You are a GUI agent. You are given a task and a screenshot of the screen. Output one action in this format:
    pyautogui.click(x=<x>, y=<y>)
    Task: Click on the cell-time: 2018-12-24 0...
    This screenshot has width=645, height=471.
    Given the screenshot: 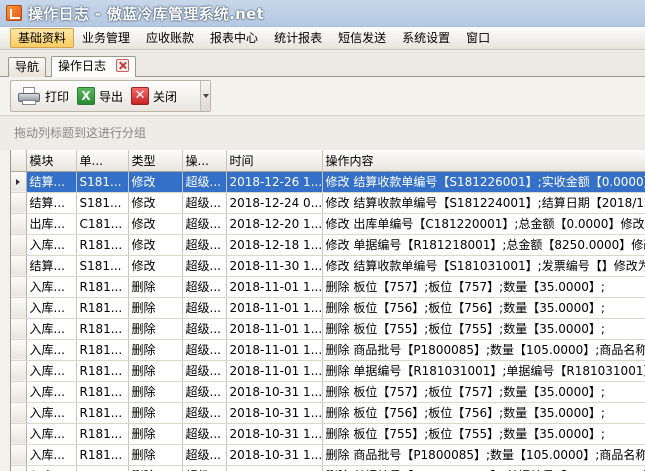 What is the action you would take?
    pyautogui.click(x=274, y=203)
    